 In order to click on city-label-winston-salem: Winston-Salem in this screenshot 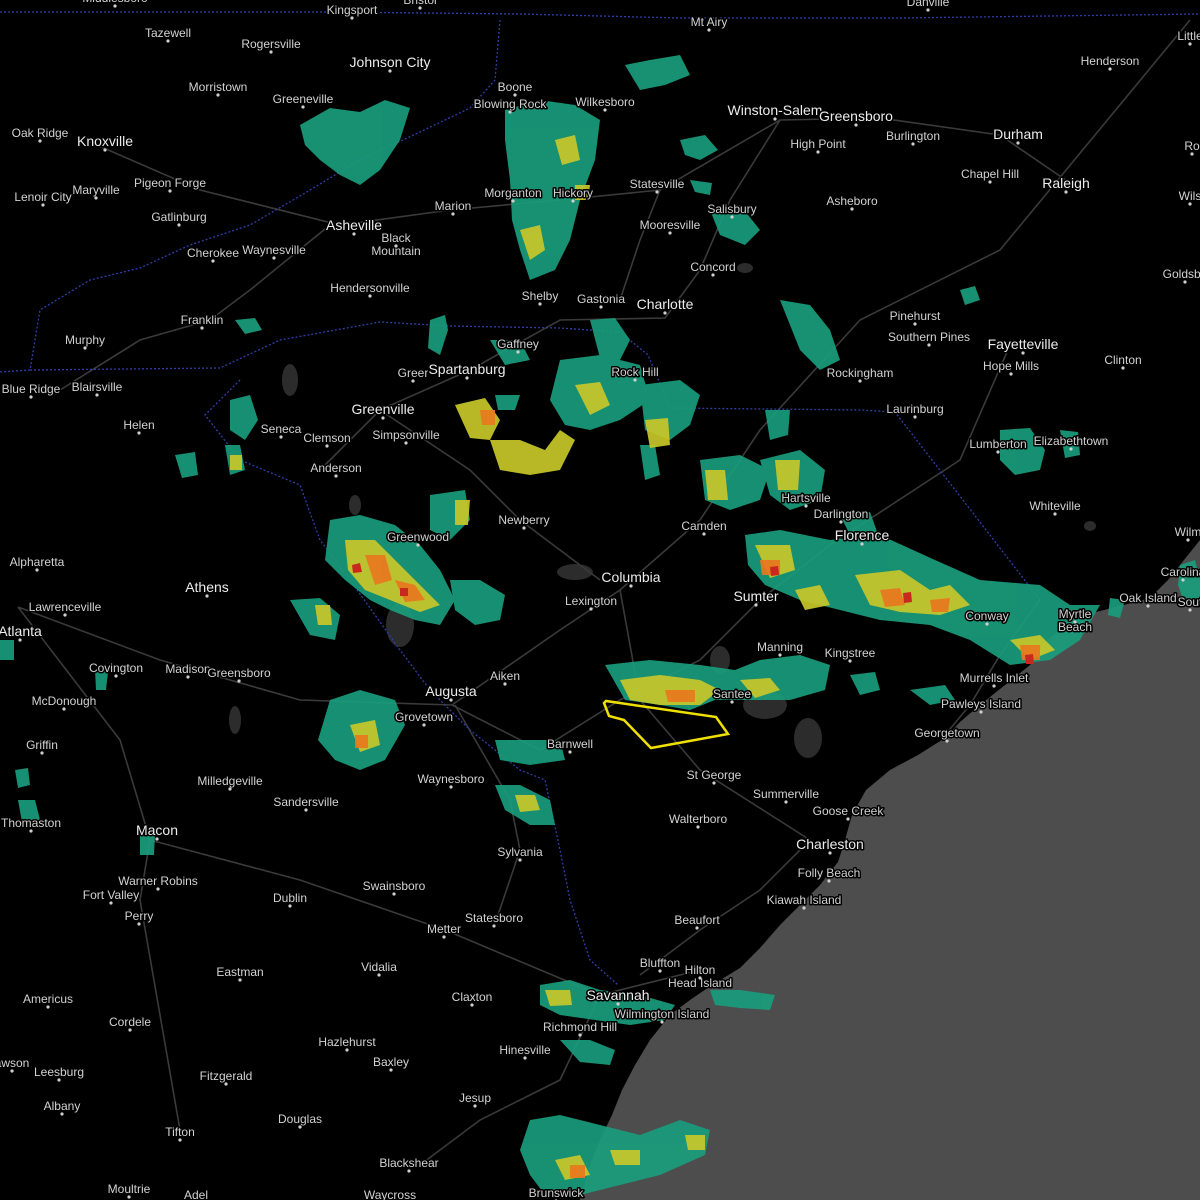, I will do `click(775, 110)`.